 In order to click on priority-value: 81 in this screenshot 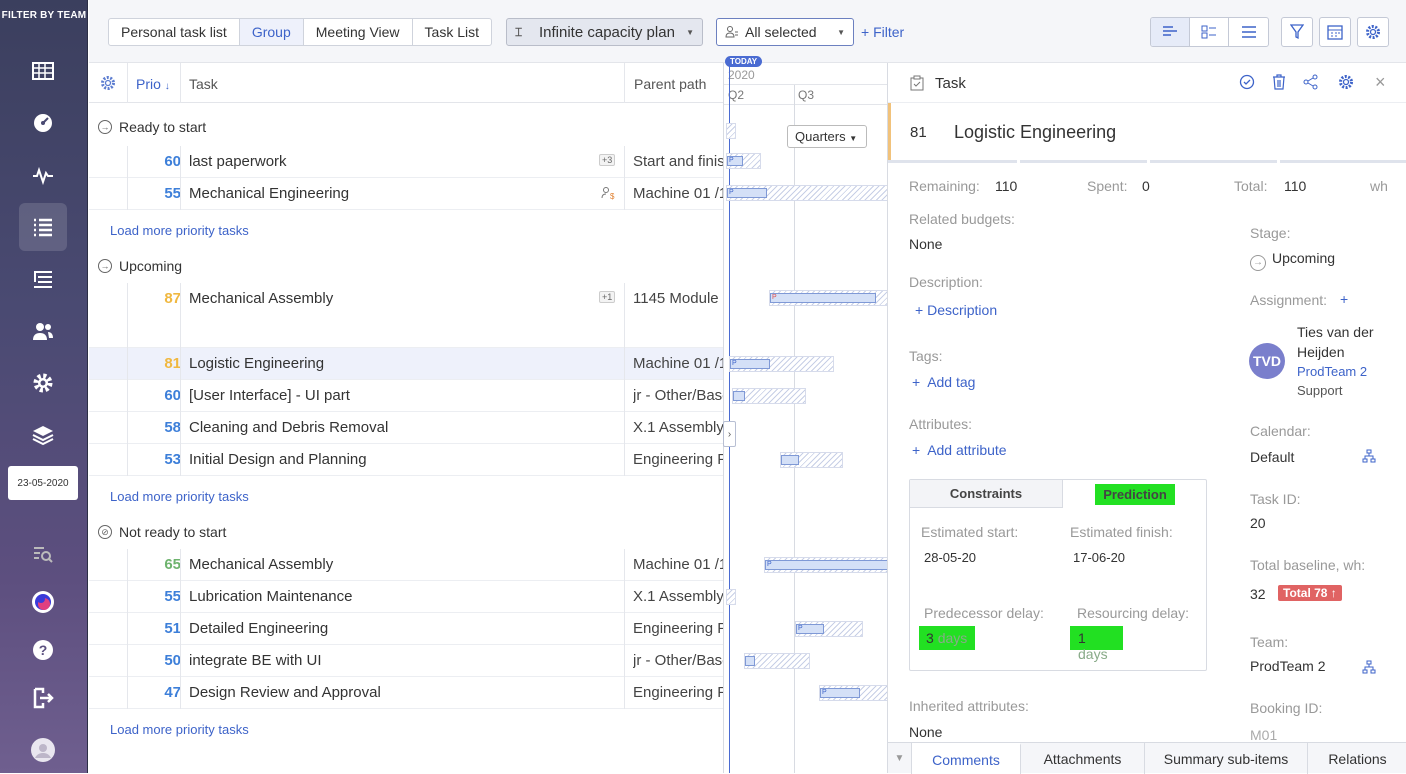, I will do `click(172, 363)`.